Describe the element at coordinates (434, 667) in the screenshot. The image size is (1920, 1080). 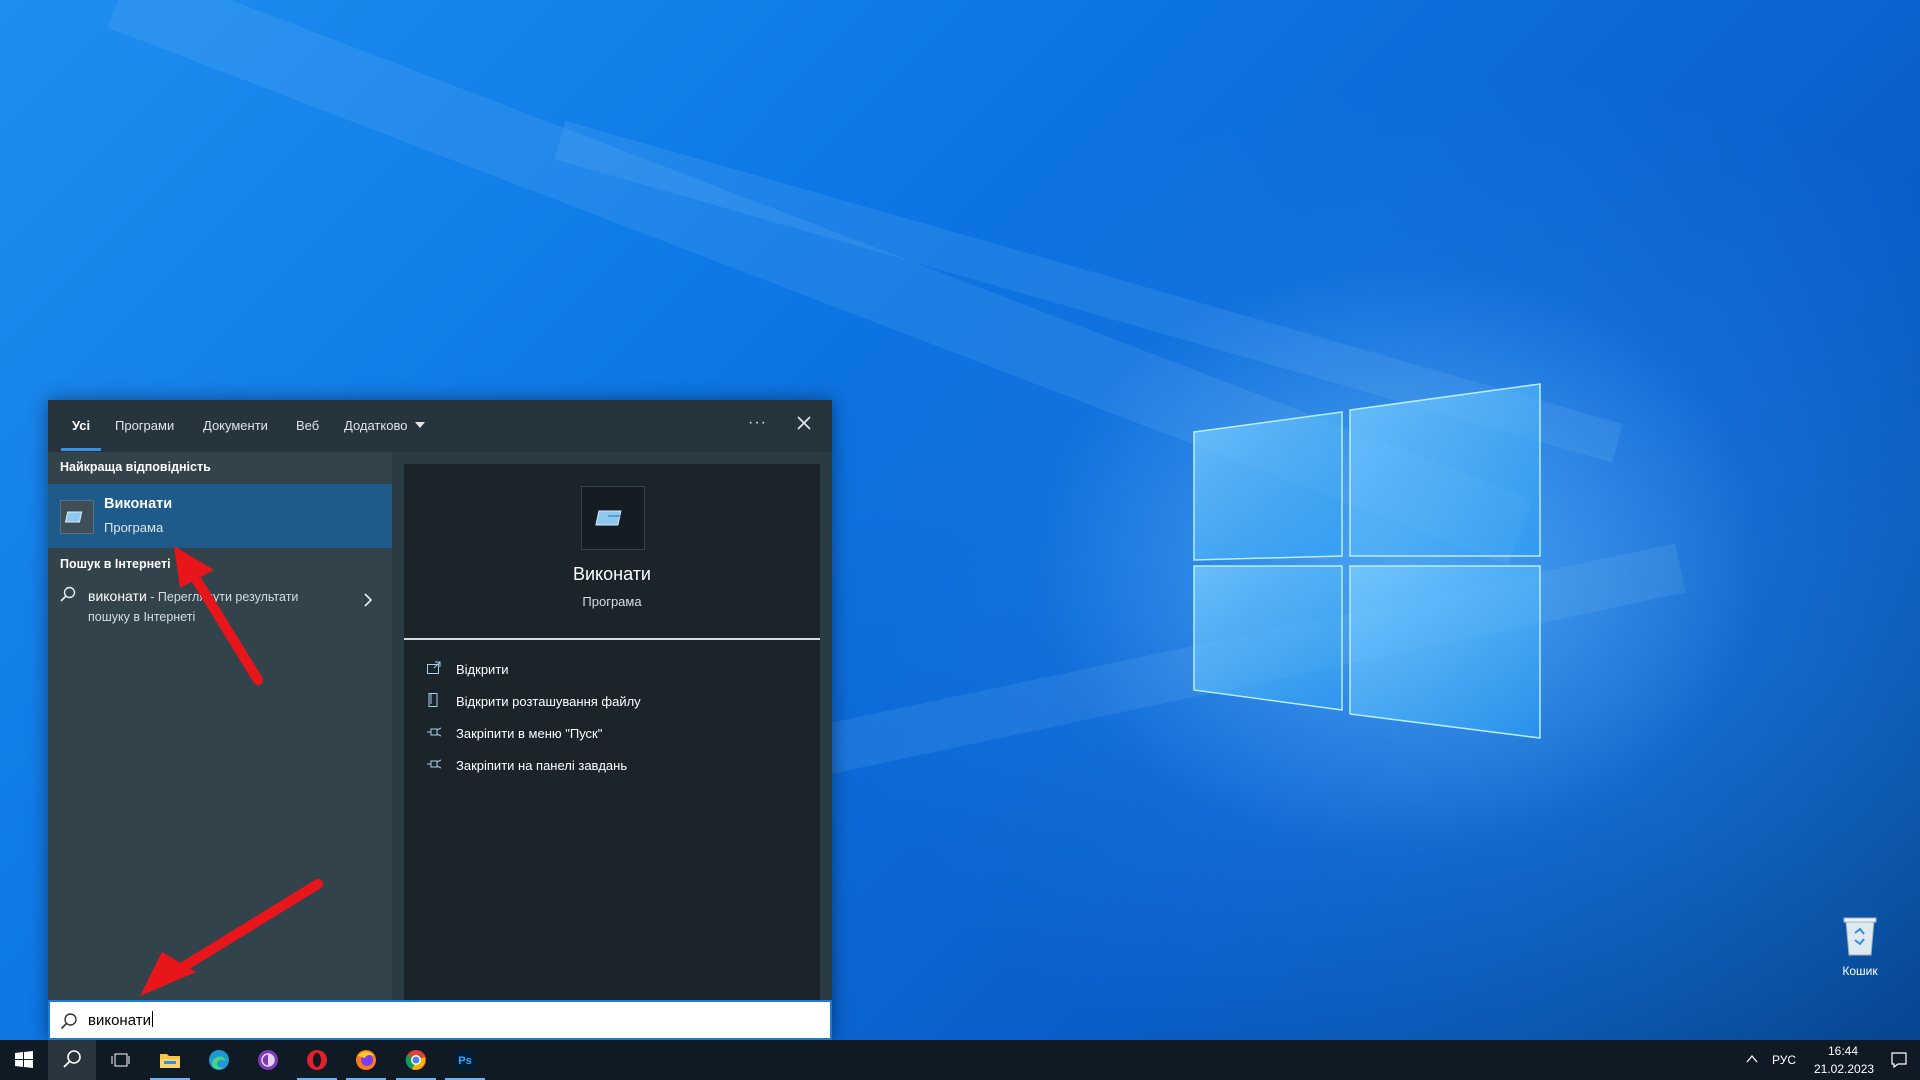
I see `open-icon` at that location.